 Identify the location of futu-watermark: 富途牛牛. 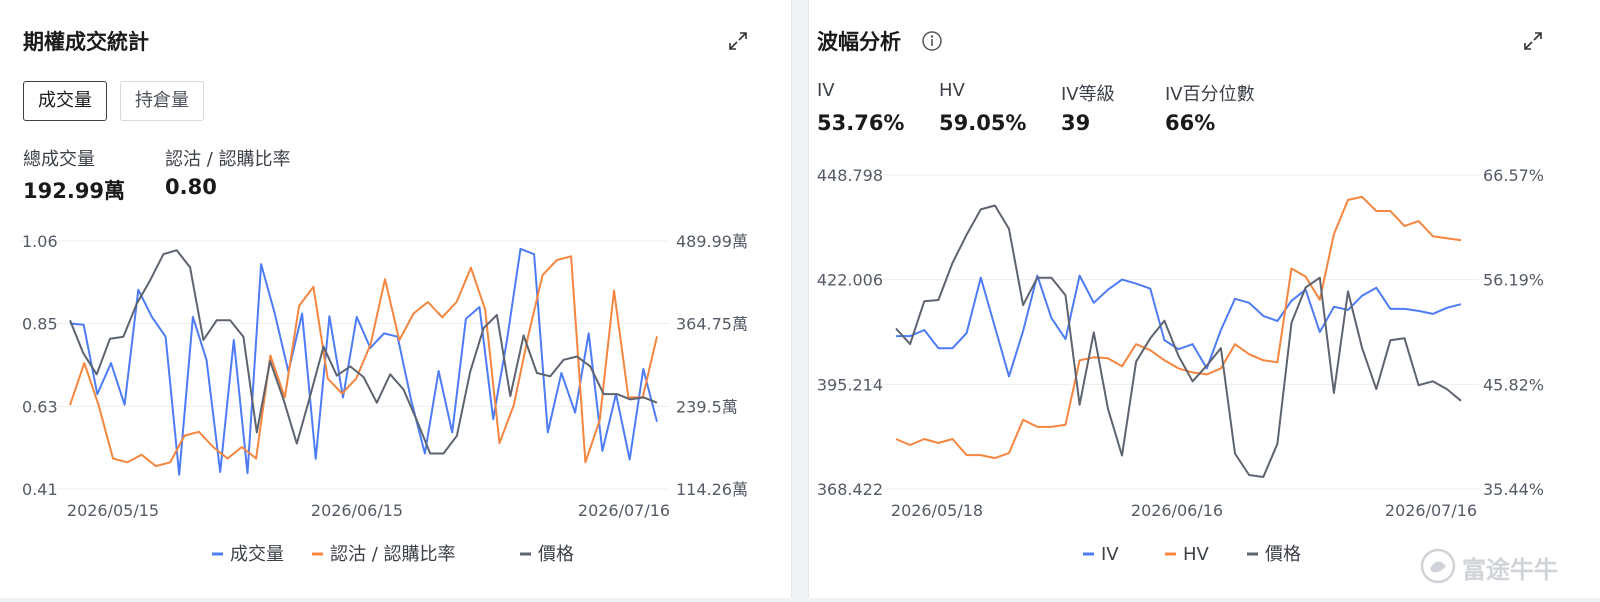
(1505, 566).